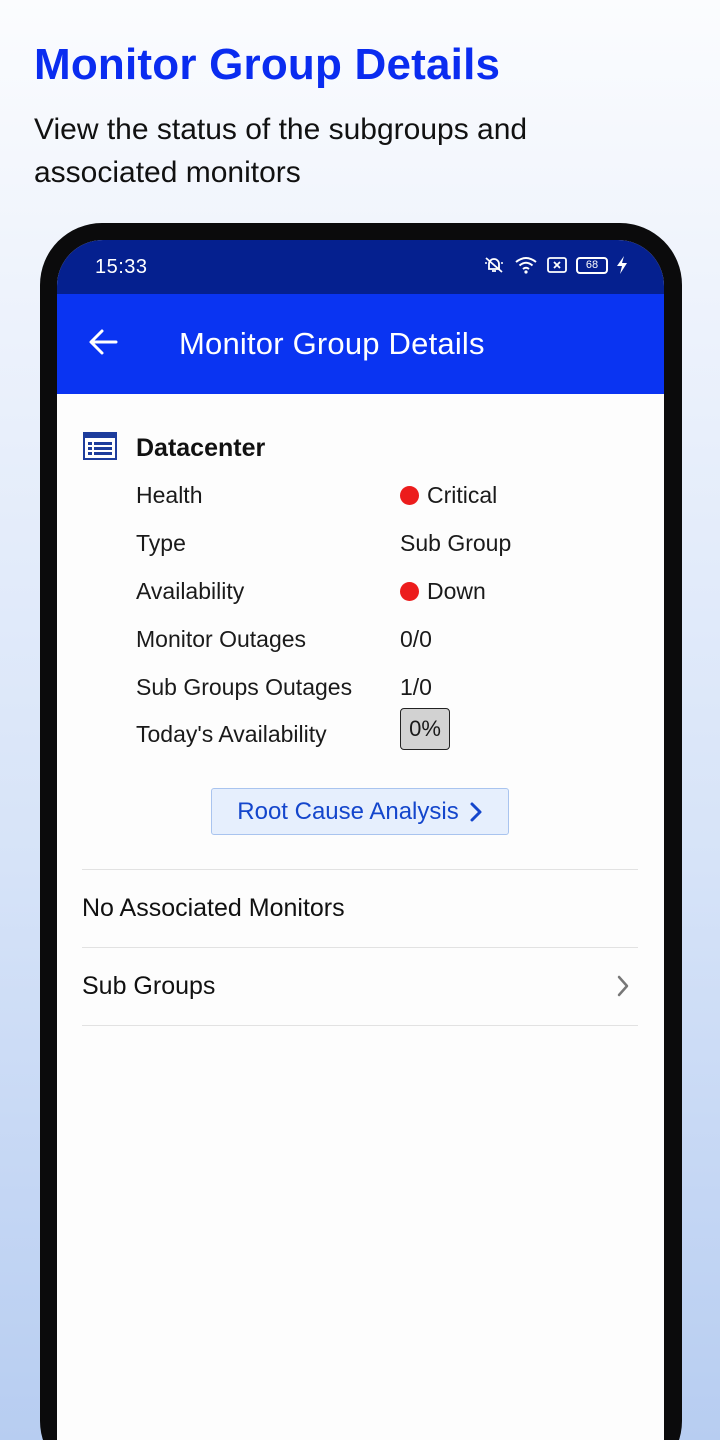  I want to click on health-value: Critical, so click(448, 495).